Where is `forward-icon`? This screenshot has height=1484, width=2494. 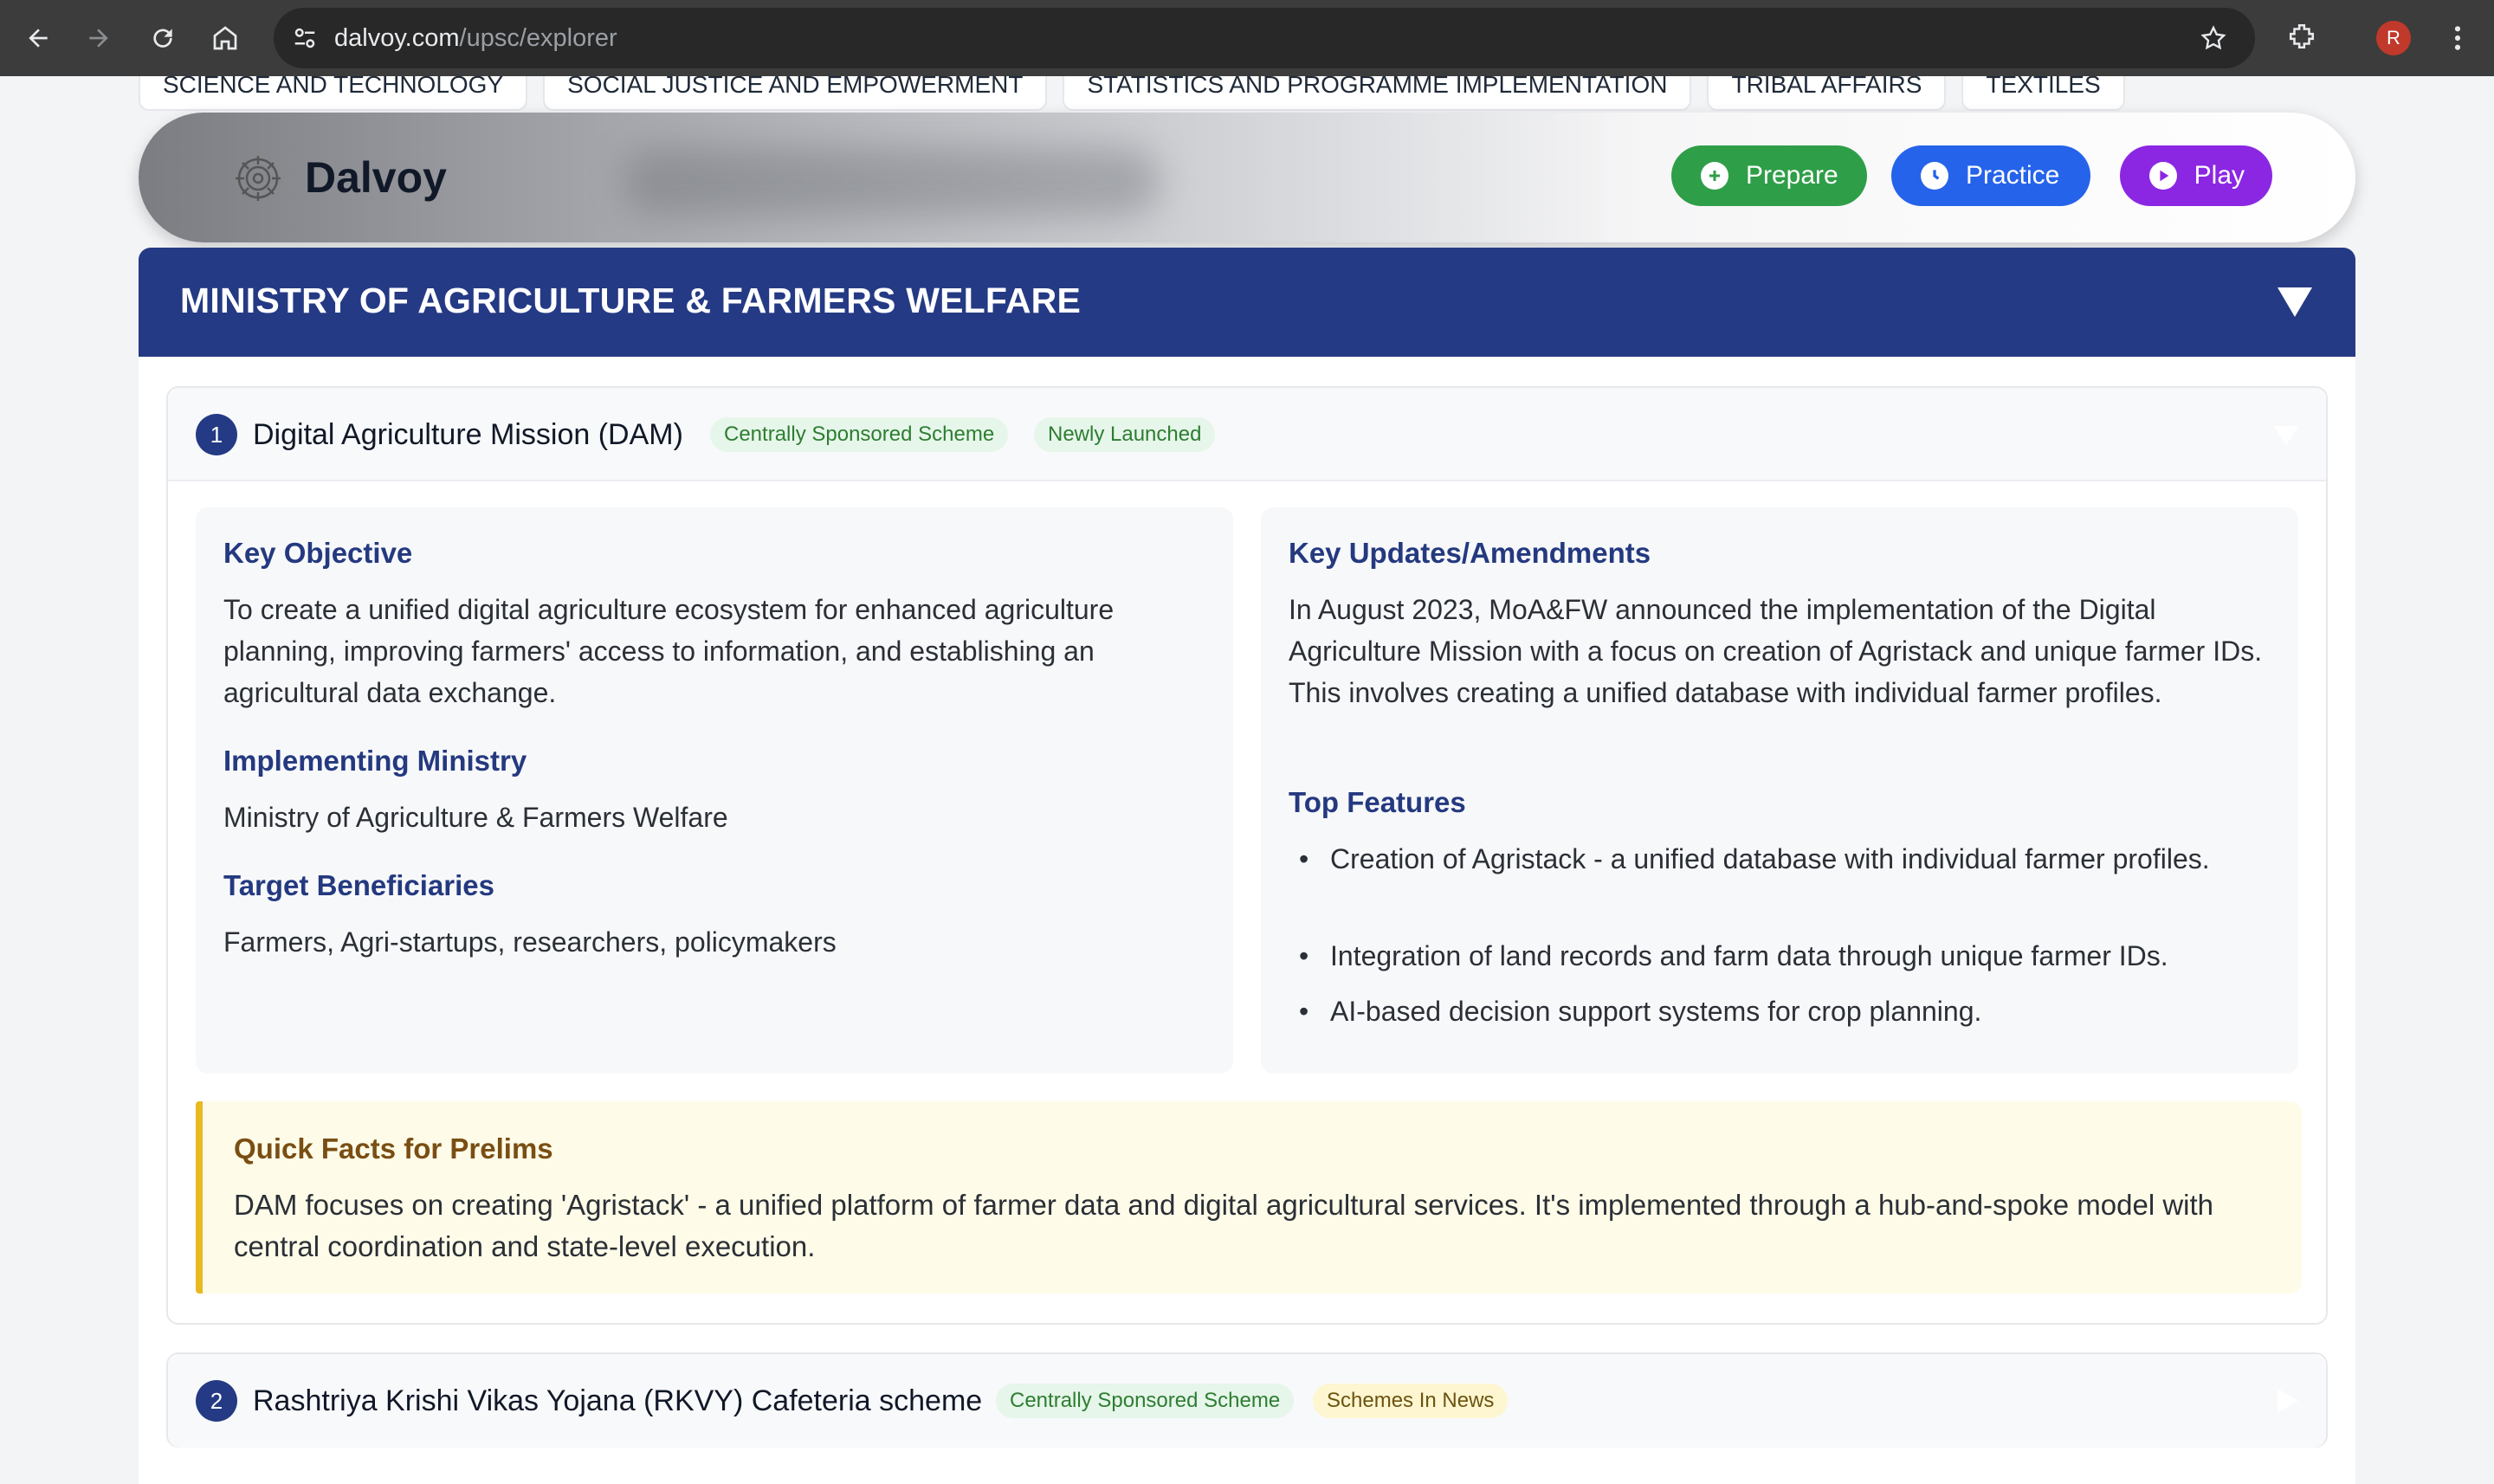 forward-icon is located at coordinates (99, 38).